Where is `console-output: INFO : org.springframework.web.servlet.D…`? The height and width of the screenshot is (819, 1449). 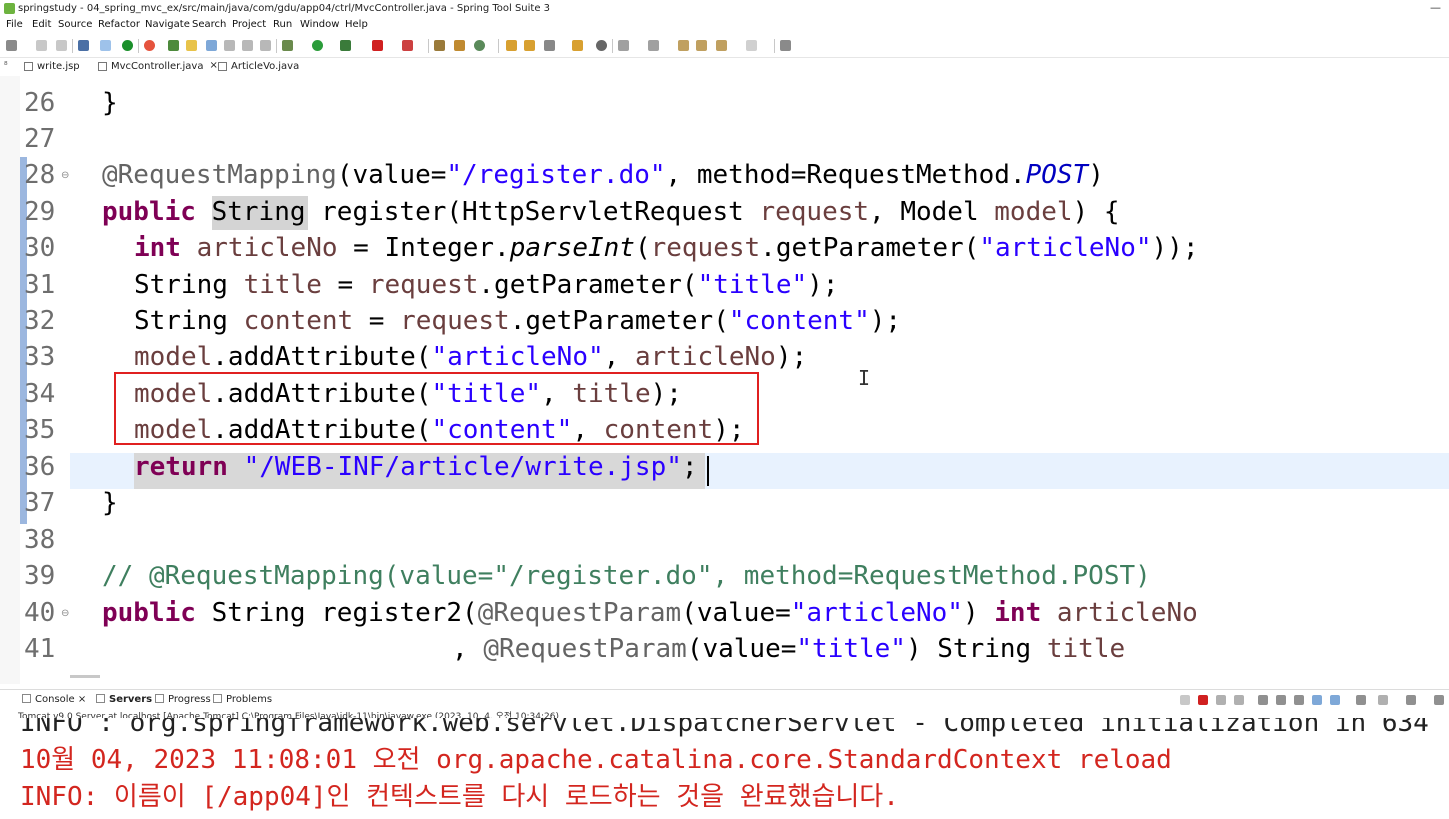 console-output: INFO : org.springframework.web.servlet.D… is located at coordinates (724, 768).